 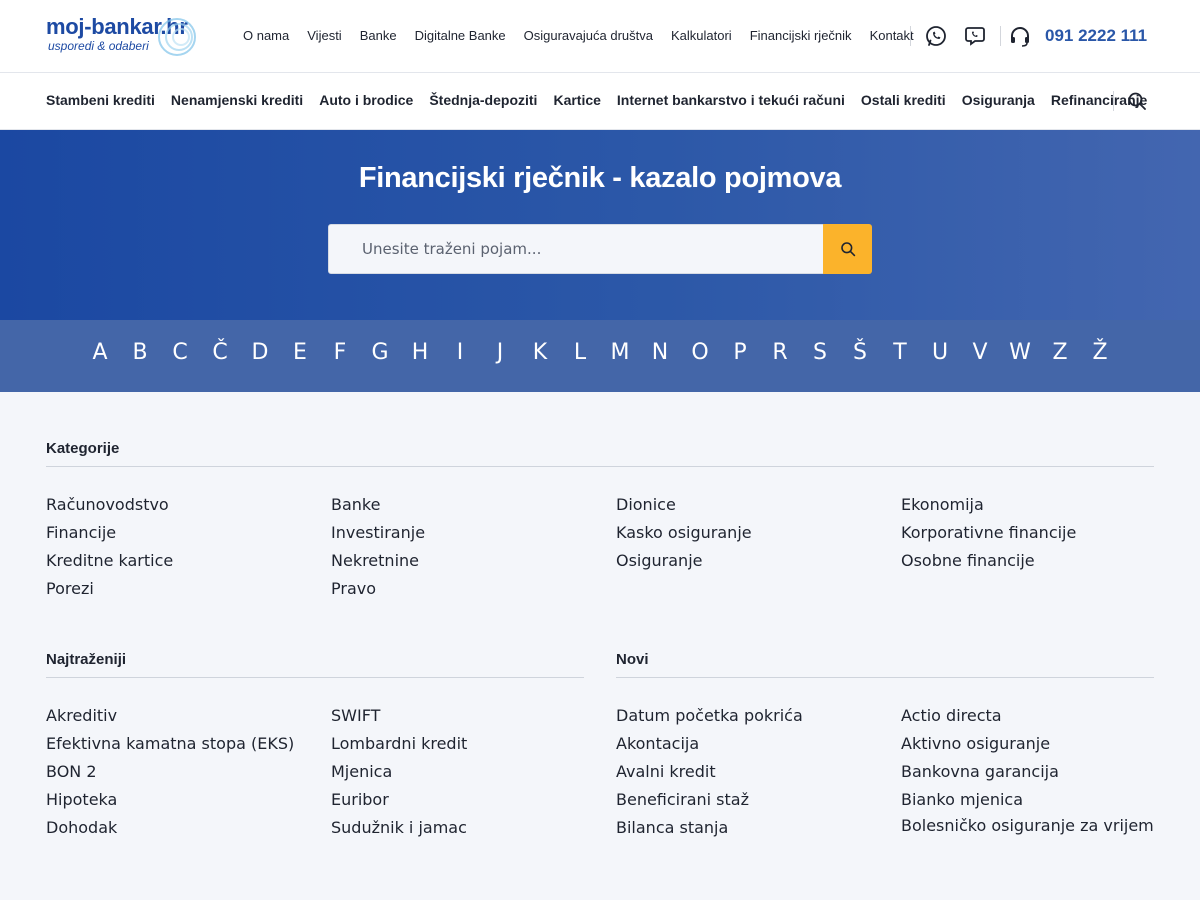 What do you see at coordinates (709, 715) in the screenshot?
I see `new-term-link: Datum početka pokrića` at bounding box center [709, 715].